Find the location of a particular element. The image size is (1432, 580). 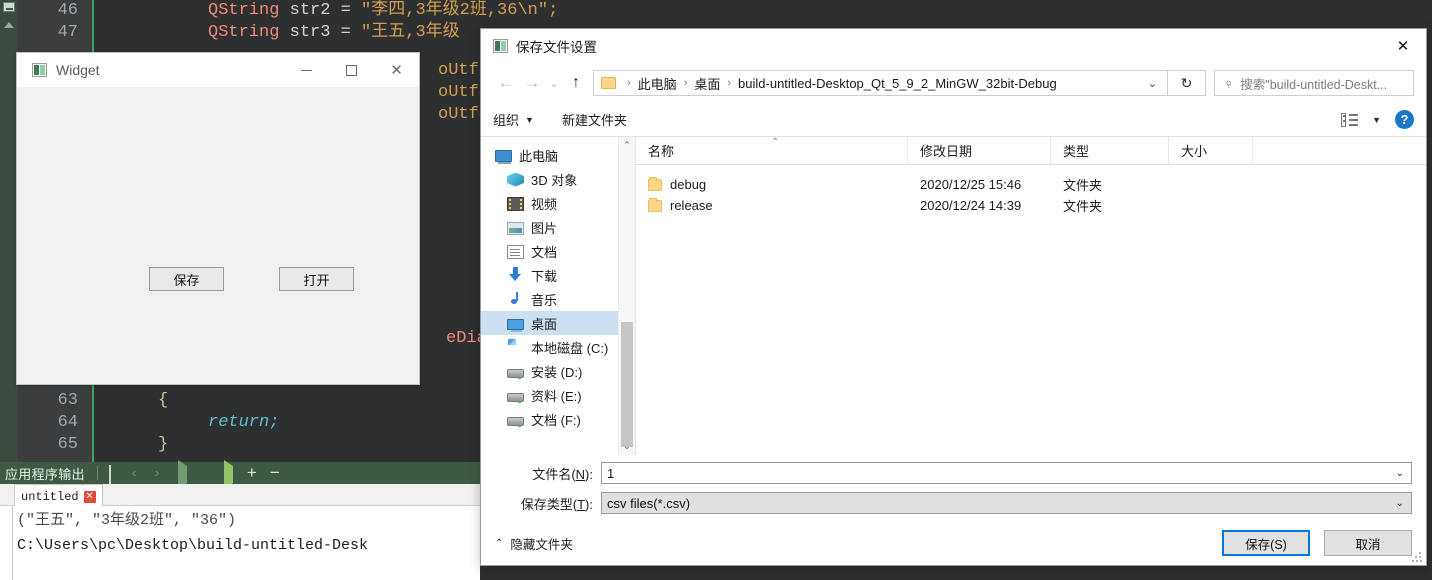

forward-icon: → is located at coordinates (532, 83).